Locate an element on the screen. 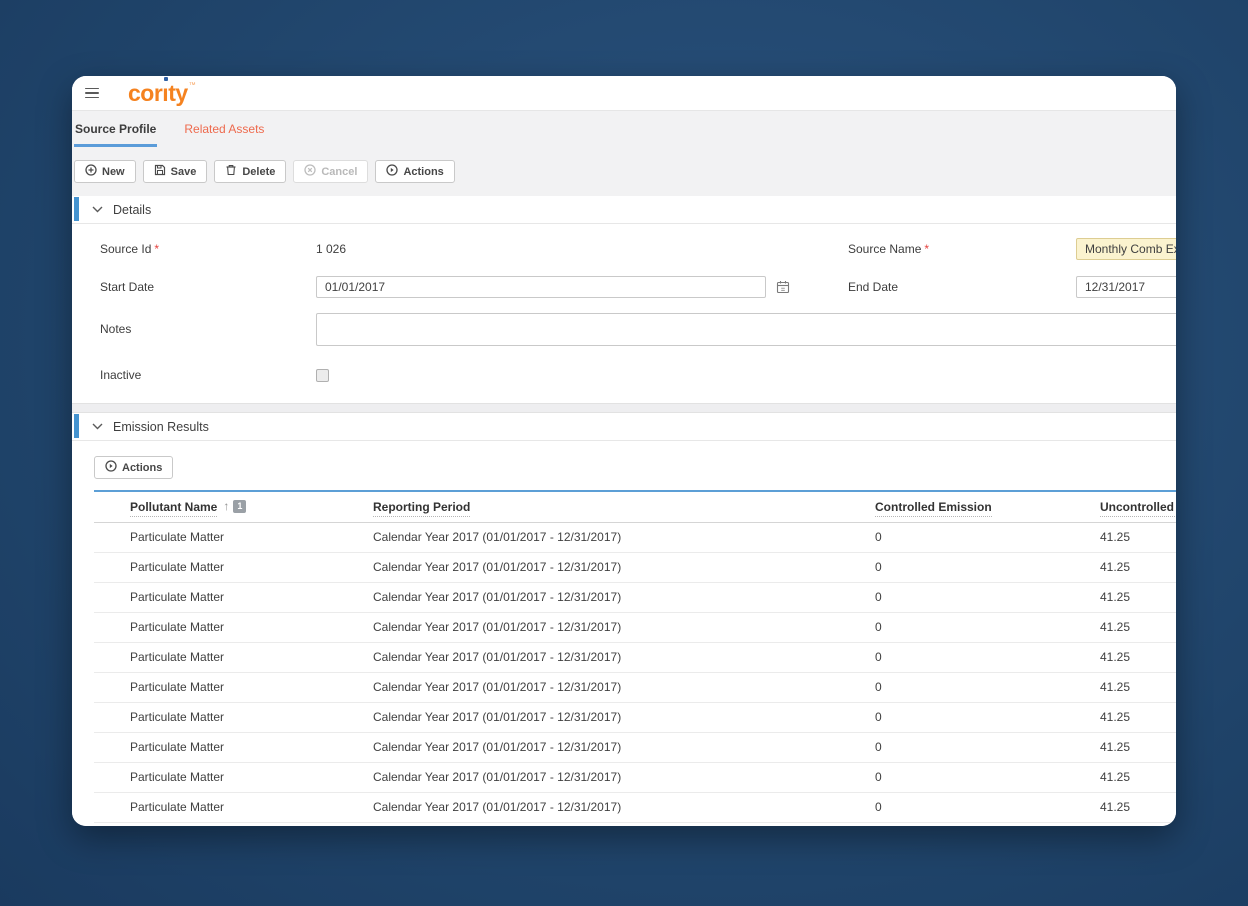  details-section-header: Details is located at coordinates (624, 210).